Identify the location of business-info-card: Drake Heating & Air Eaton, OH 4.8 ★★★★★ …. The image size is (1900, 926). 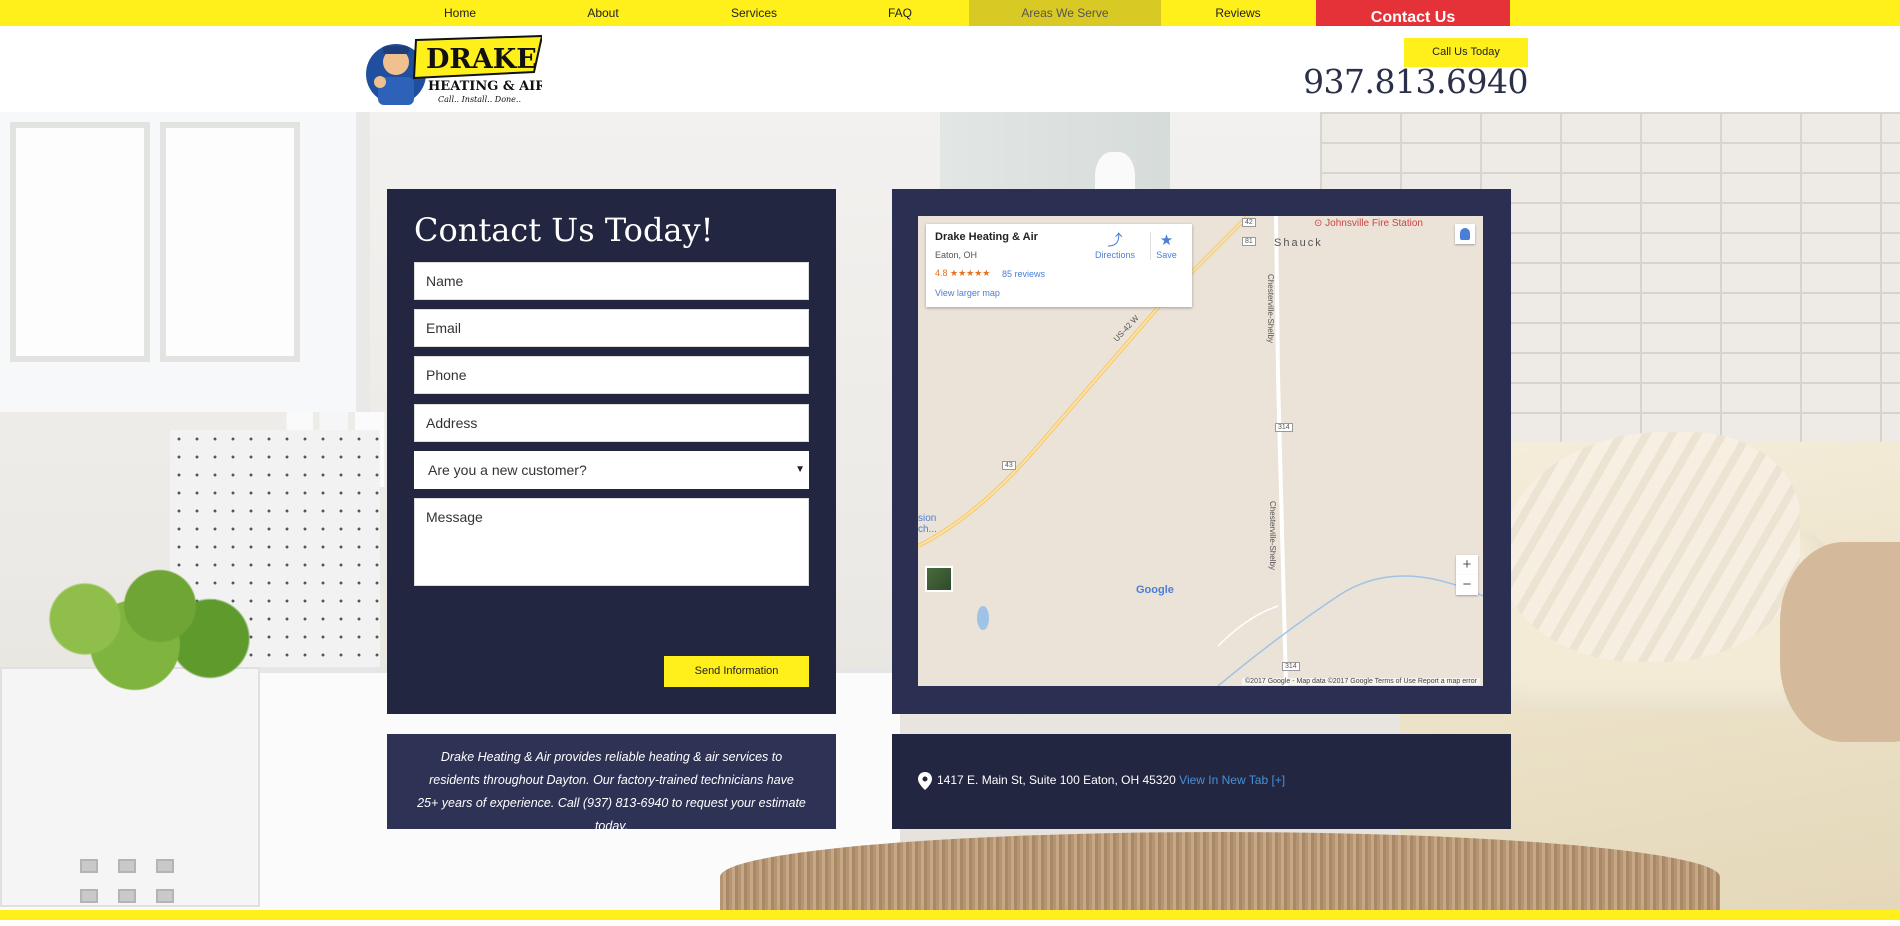
(1059, 265).